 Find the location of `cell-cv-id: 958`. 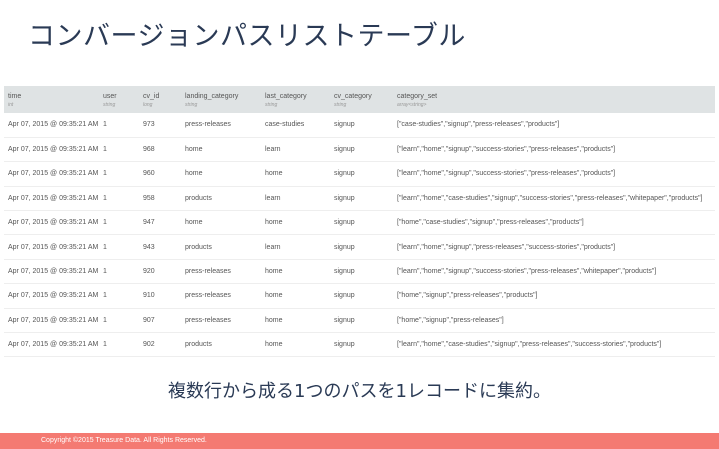

cell-cv-id: 958 is located at coordinates (160, 199).